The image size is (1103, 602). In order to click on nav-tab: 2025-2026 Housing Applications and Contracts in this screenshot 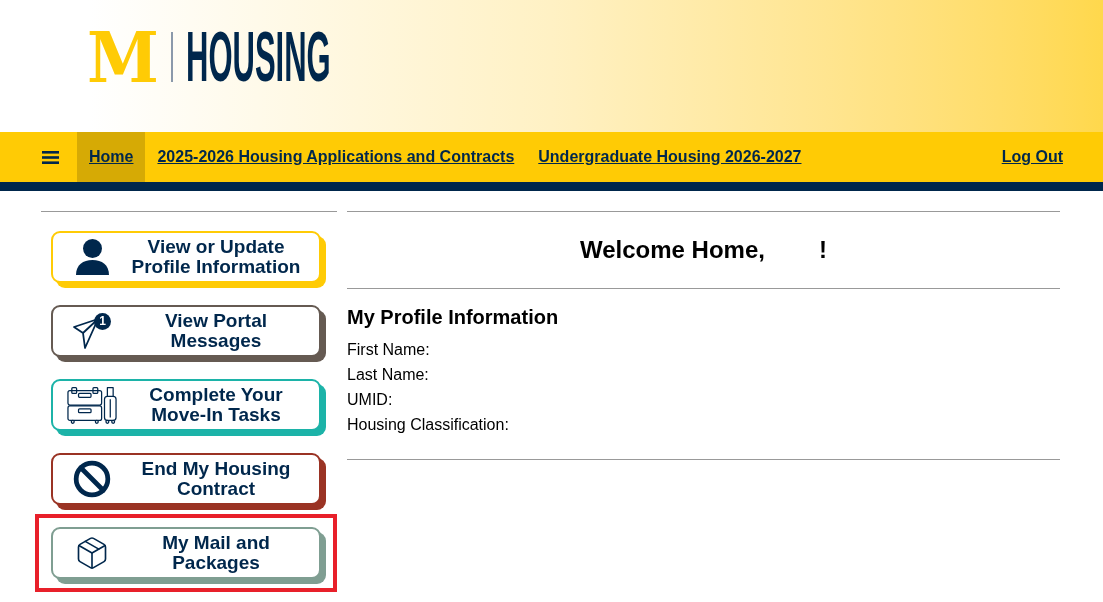, I will do `click(336, 157)`.